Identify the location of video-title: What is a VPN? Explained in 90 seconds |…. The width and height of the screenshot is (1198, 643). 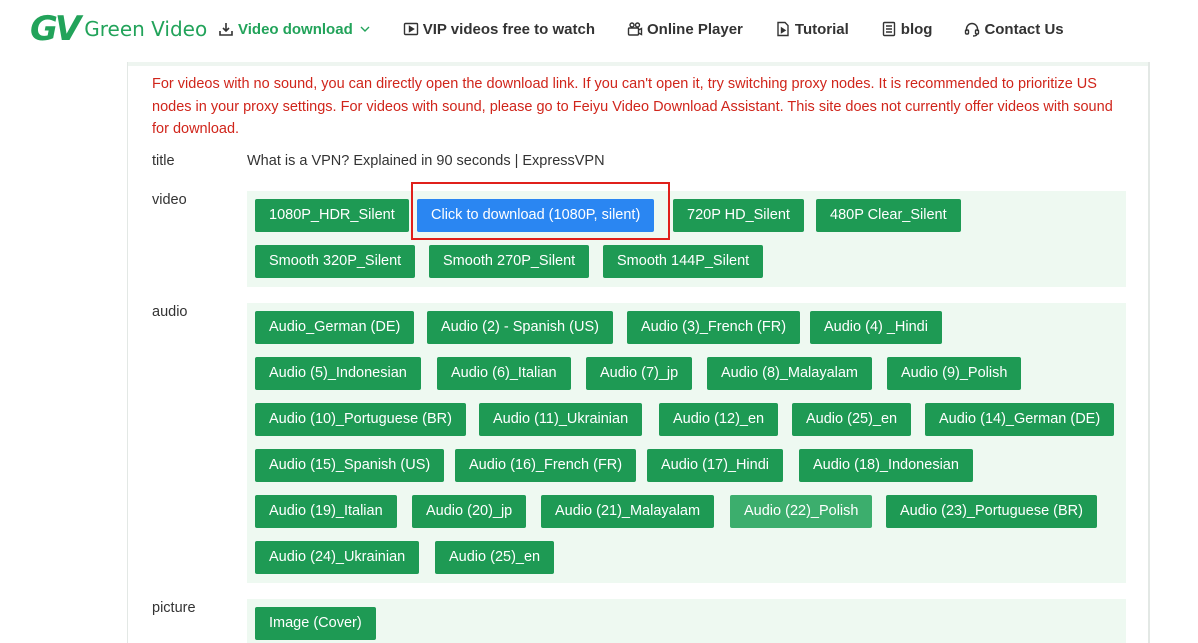
(426, 161).